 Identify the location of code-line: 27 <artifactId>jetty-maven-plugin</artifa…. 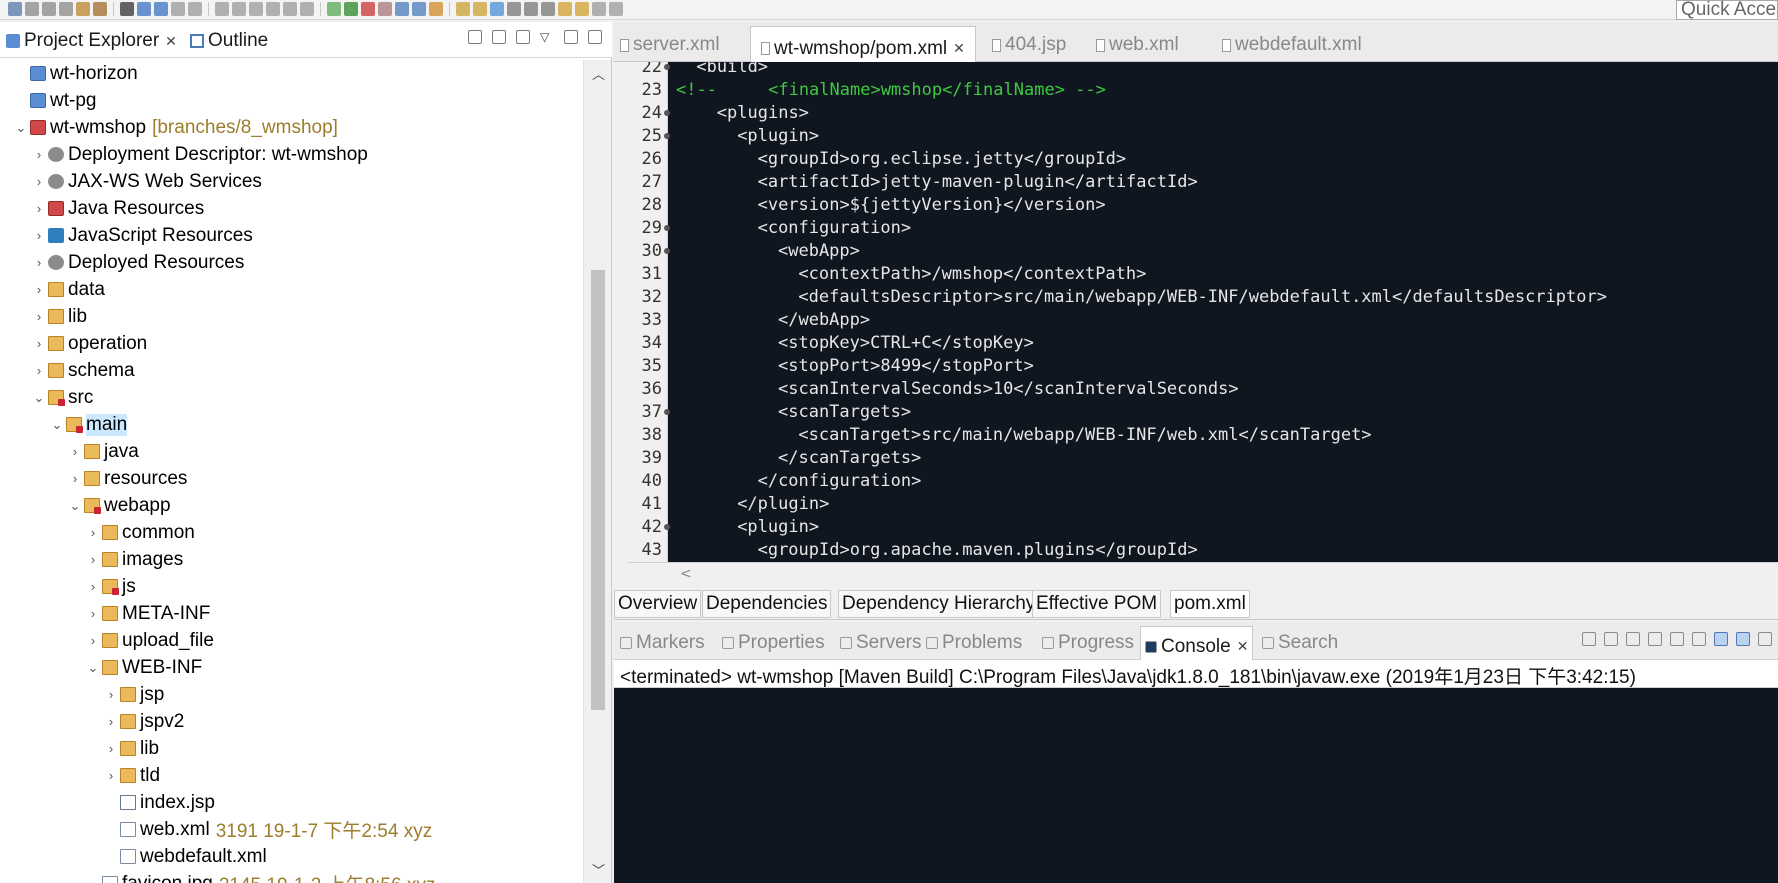
(1203, 182).